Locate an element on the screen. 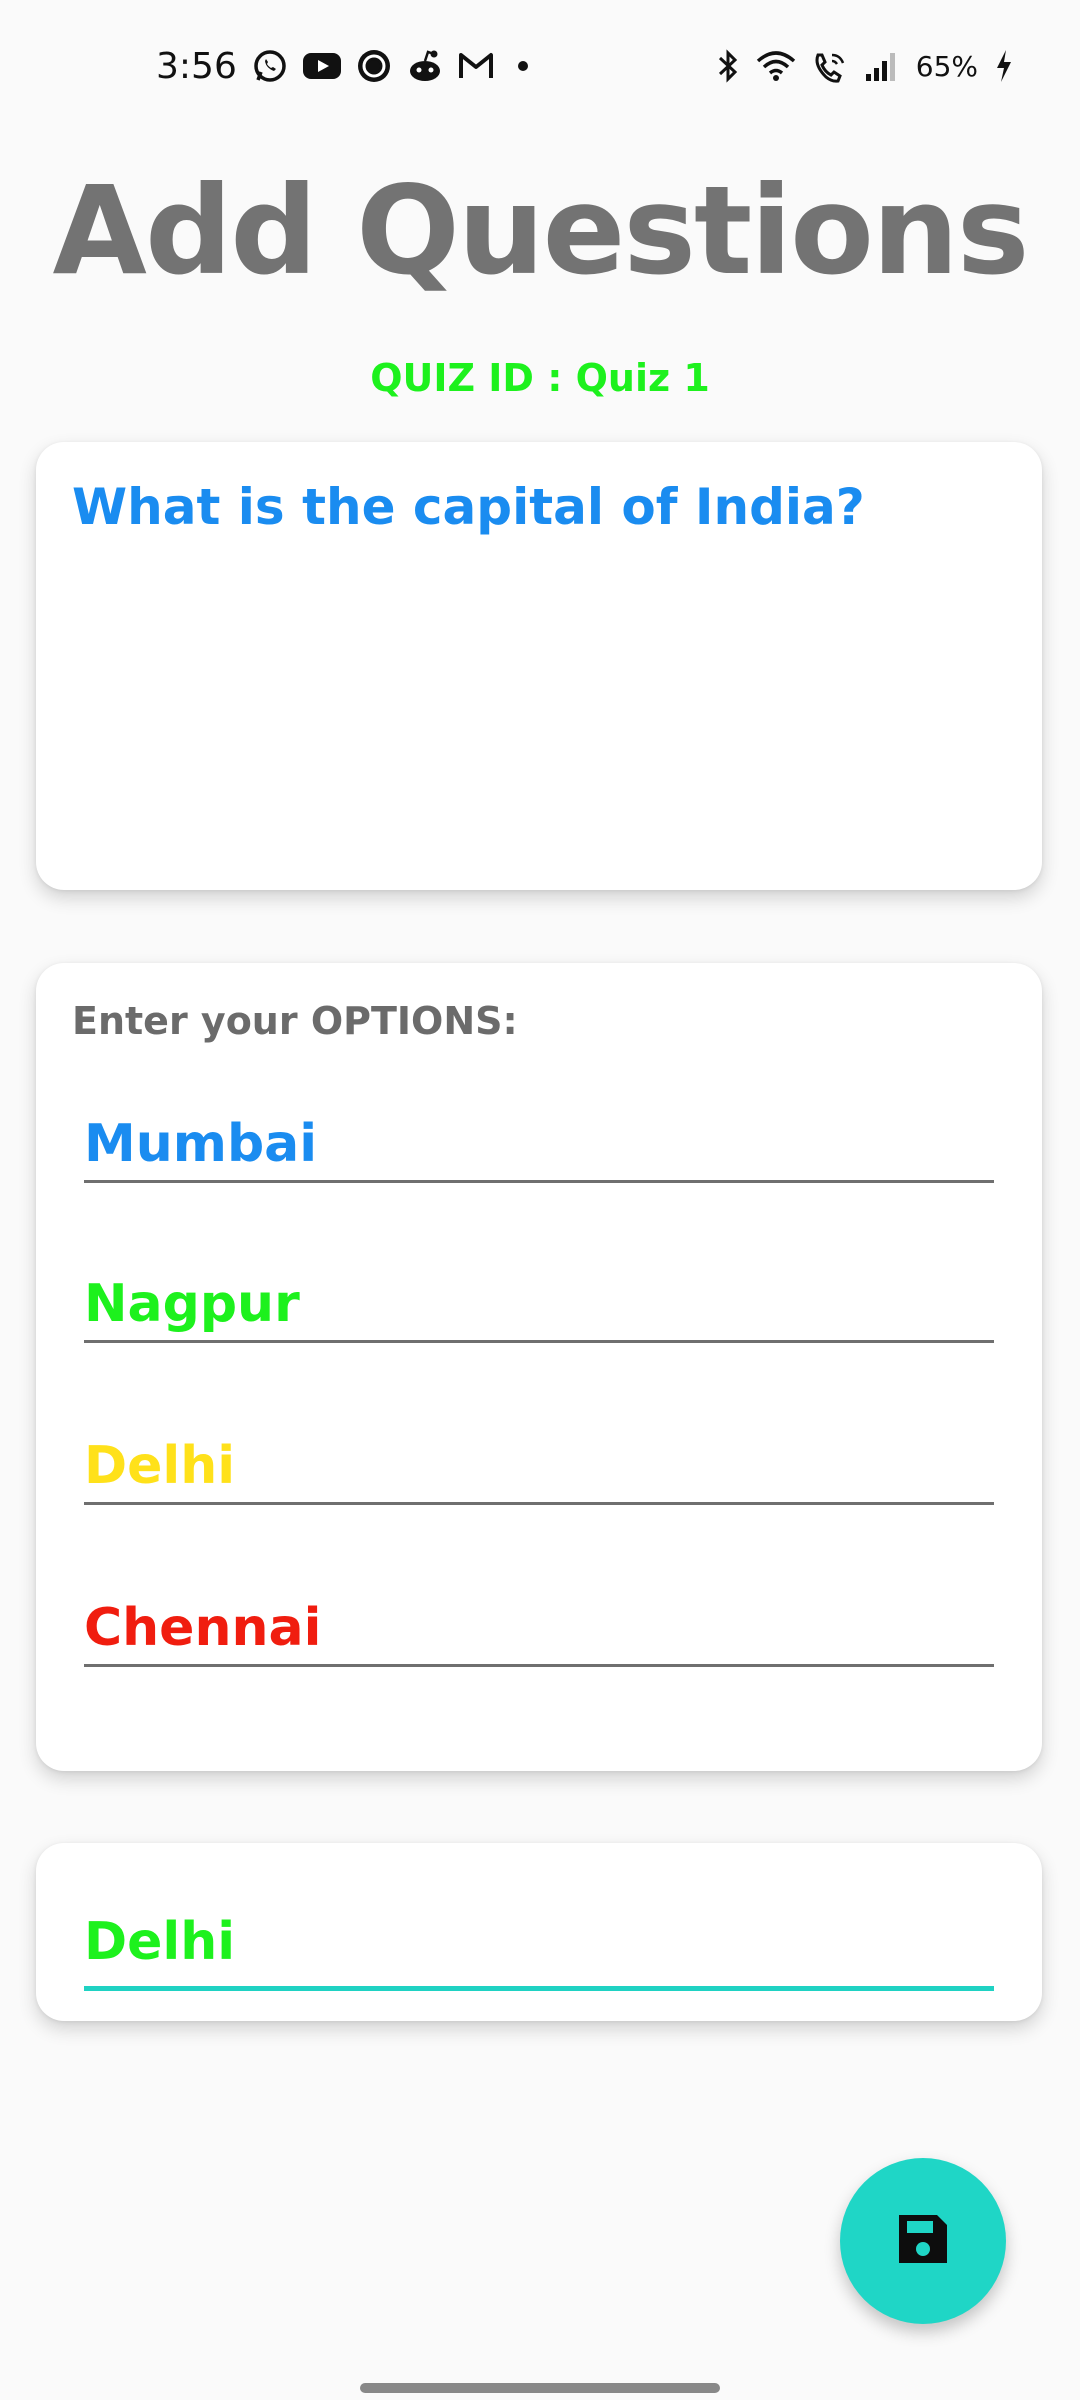 This screenshot has height=2400, width=1080. dot-icon is located at coordinates (523, 66).